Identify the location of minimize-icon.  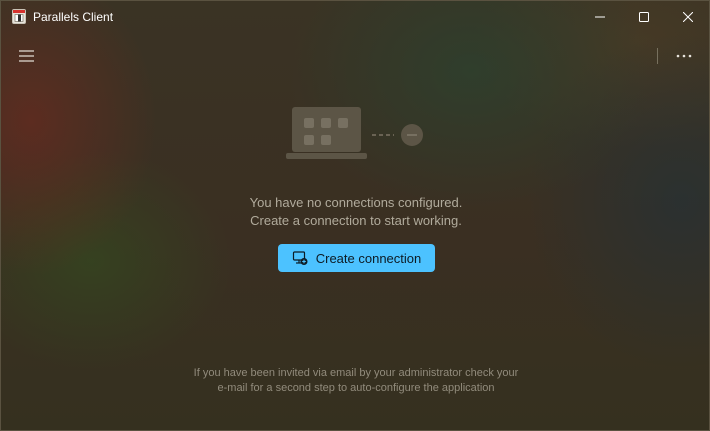
(600, 17).